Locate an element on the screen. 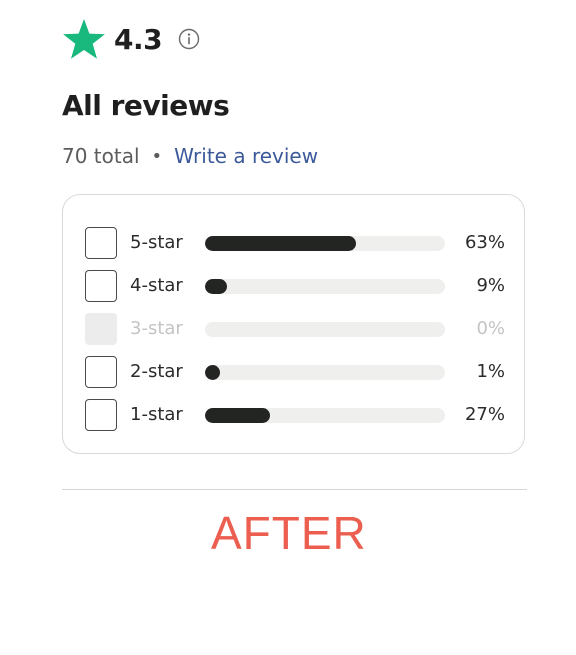 The image size is (576, 655). rating-summary: 4.3 is located at coordinates (131, 39).